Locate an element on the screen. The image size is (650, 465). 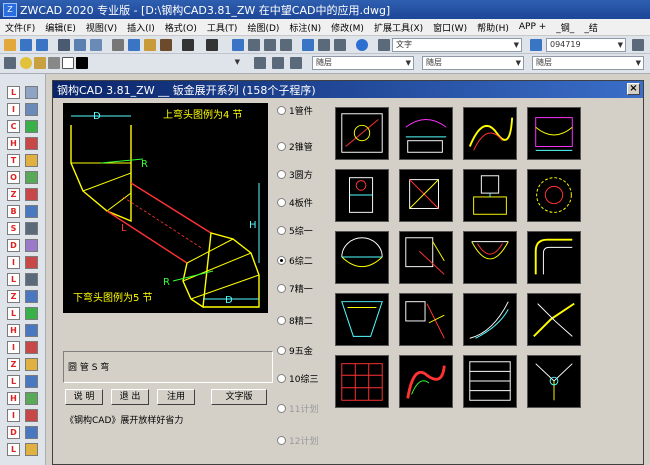
text-style-dropdown: 文字 ▼ is located at coordinates (457, 45).